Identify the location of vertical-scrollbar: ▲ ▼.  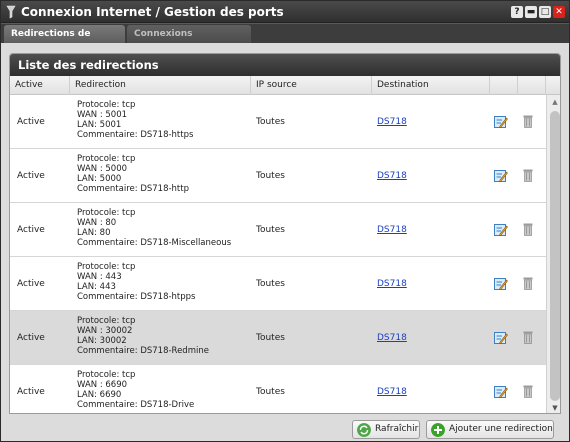
(553, 254).